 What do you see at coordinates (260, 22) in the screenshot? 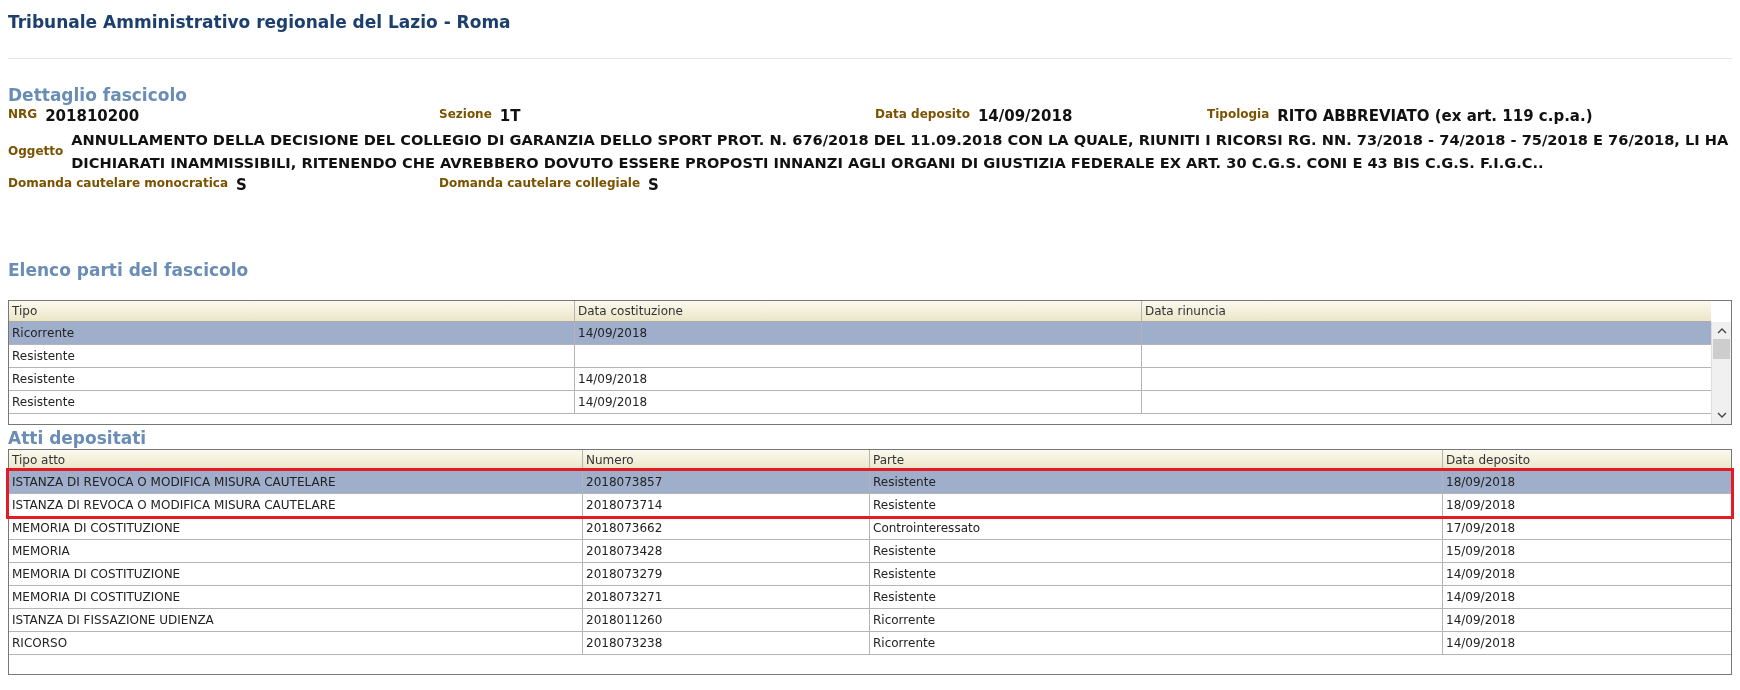
I see `page-title: Tribunale Amministrativo regionale del Lazio - Roma` at bounding box center [260, 22].